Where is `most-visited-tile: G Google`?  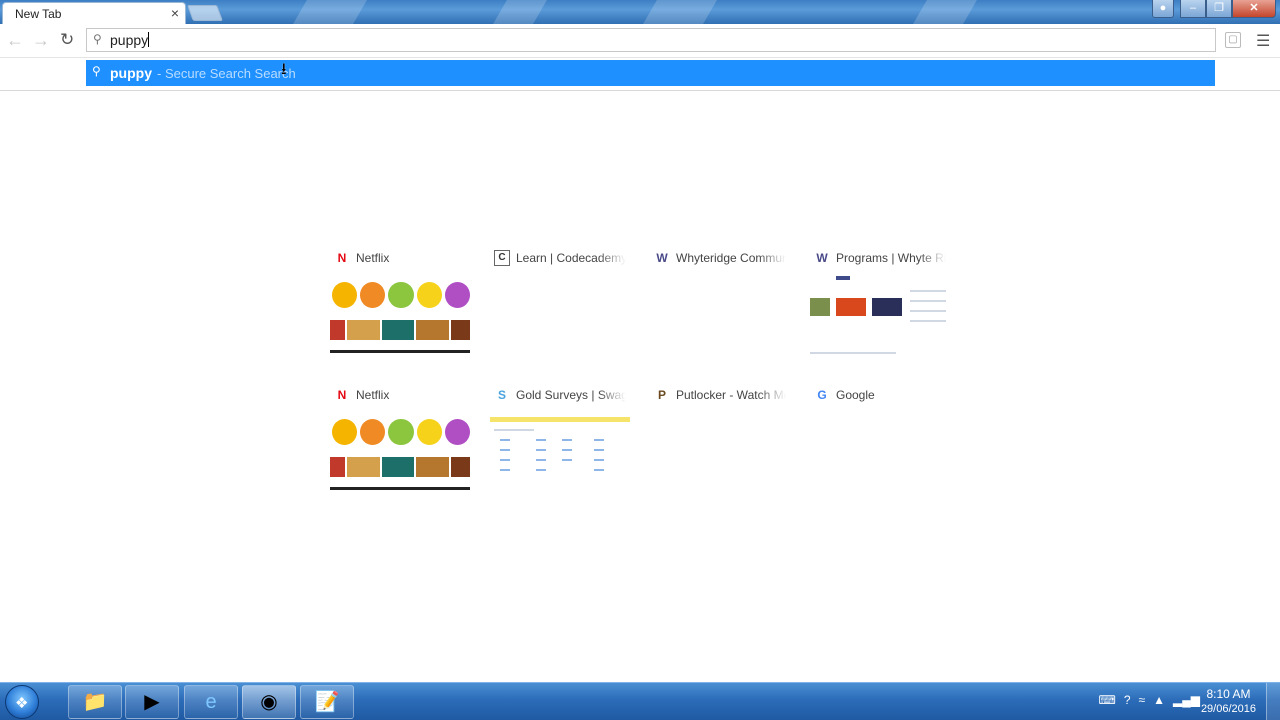 most-visited-tile: G Google is located at coordinates (880, 448).